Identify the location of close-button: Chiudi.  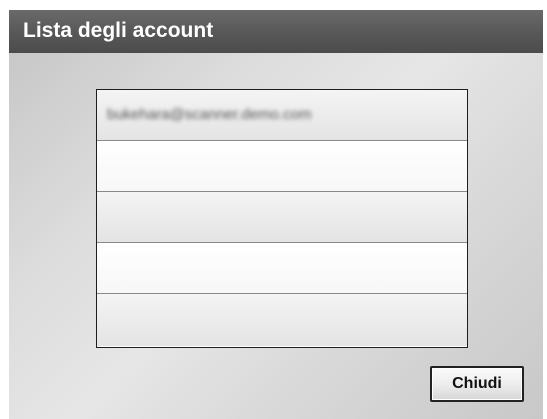
(477, 384).